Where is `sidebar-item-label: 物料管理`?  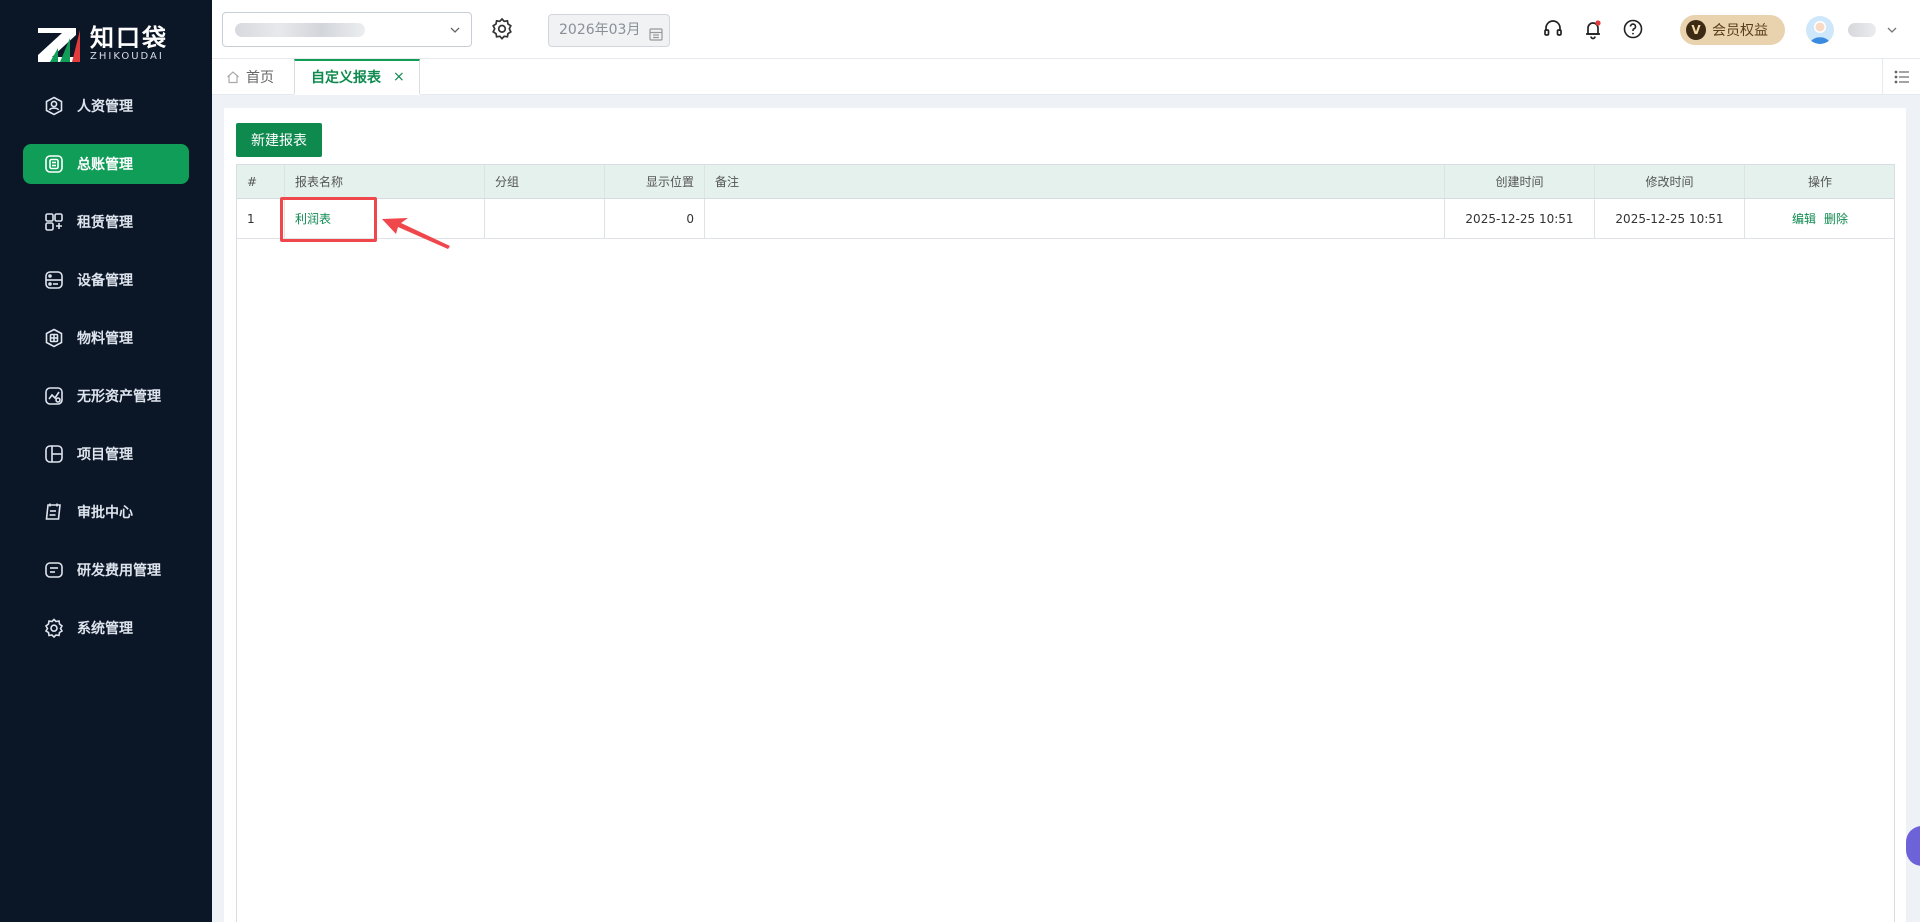 sidebar-item-label: 物料管理 is located at coordinates (105, 339).